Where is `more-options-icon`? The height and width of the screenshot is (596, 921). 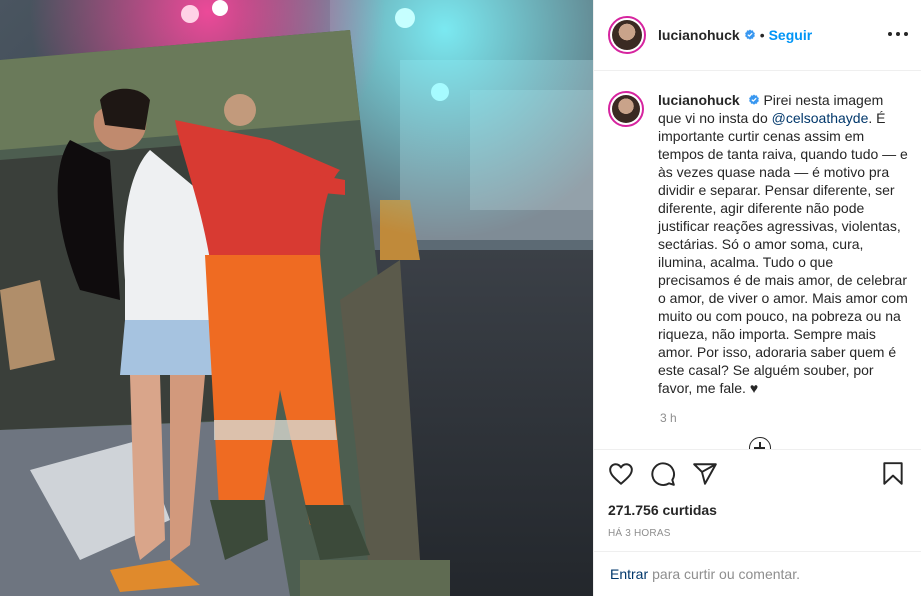
more-options-icon is located at coordinates (898, 34).